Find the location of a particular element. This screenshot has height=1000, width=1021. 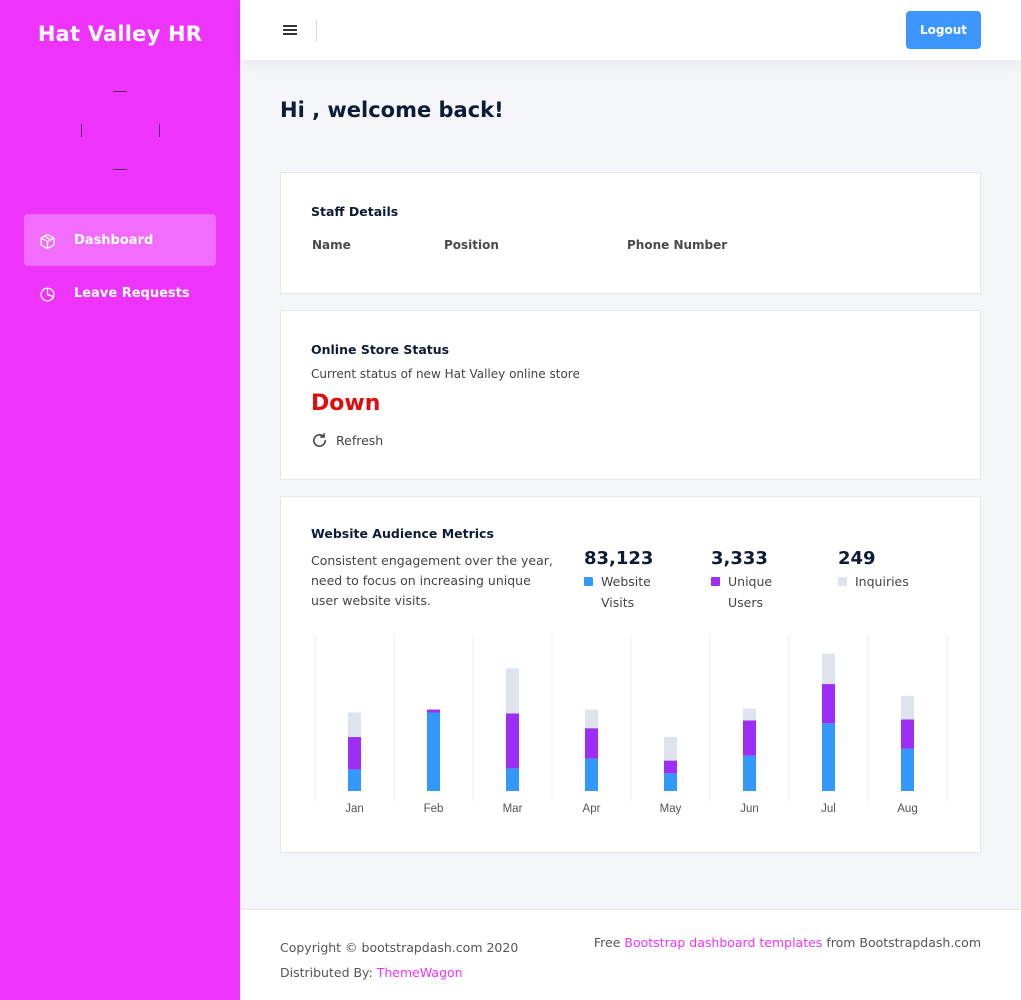

refresh-label: Refresh is located at coordinates (360, 440).